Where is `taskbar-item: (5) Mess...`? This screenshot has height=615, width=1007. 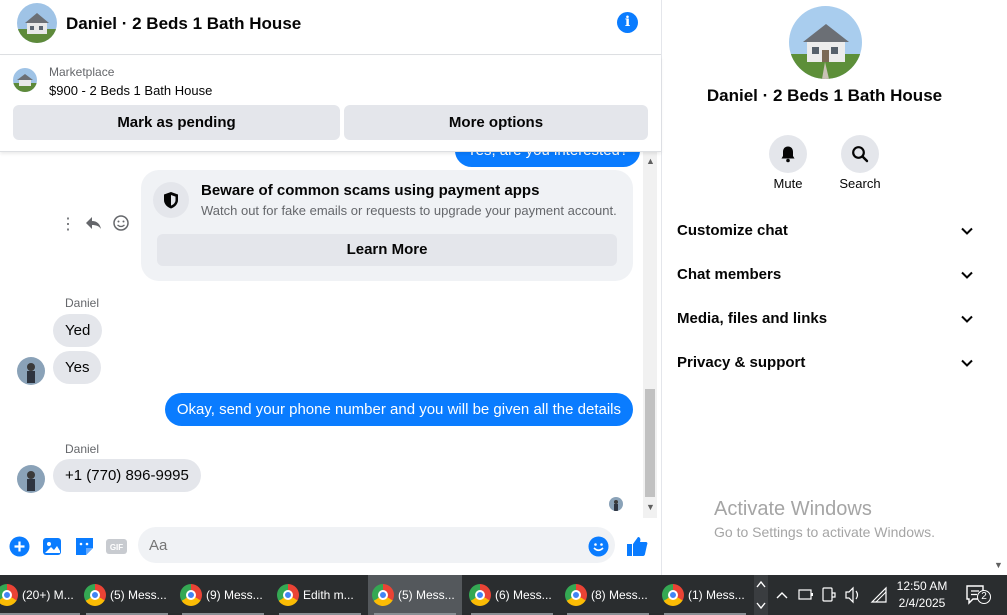 taskbar-item: (5) Mess... is located at coordinates (127, 595).